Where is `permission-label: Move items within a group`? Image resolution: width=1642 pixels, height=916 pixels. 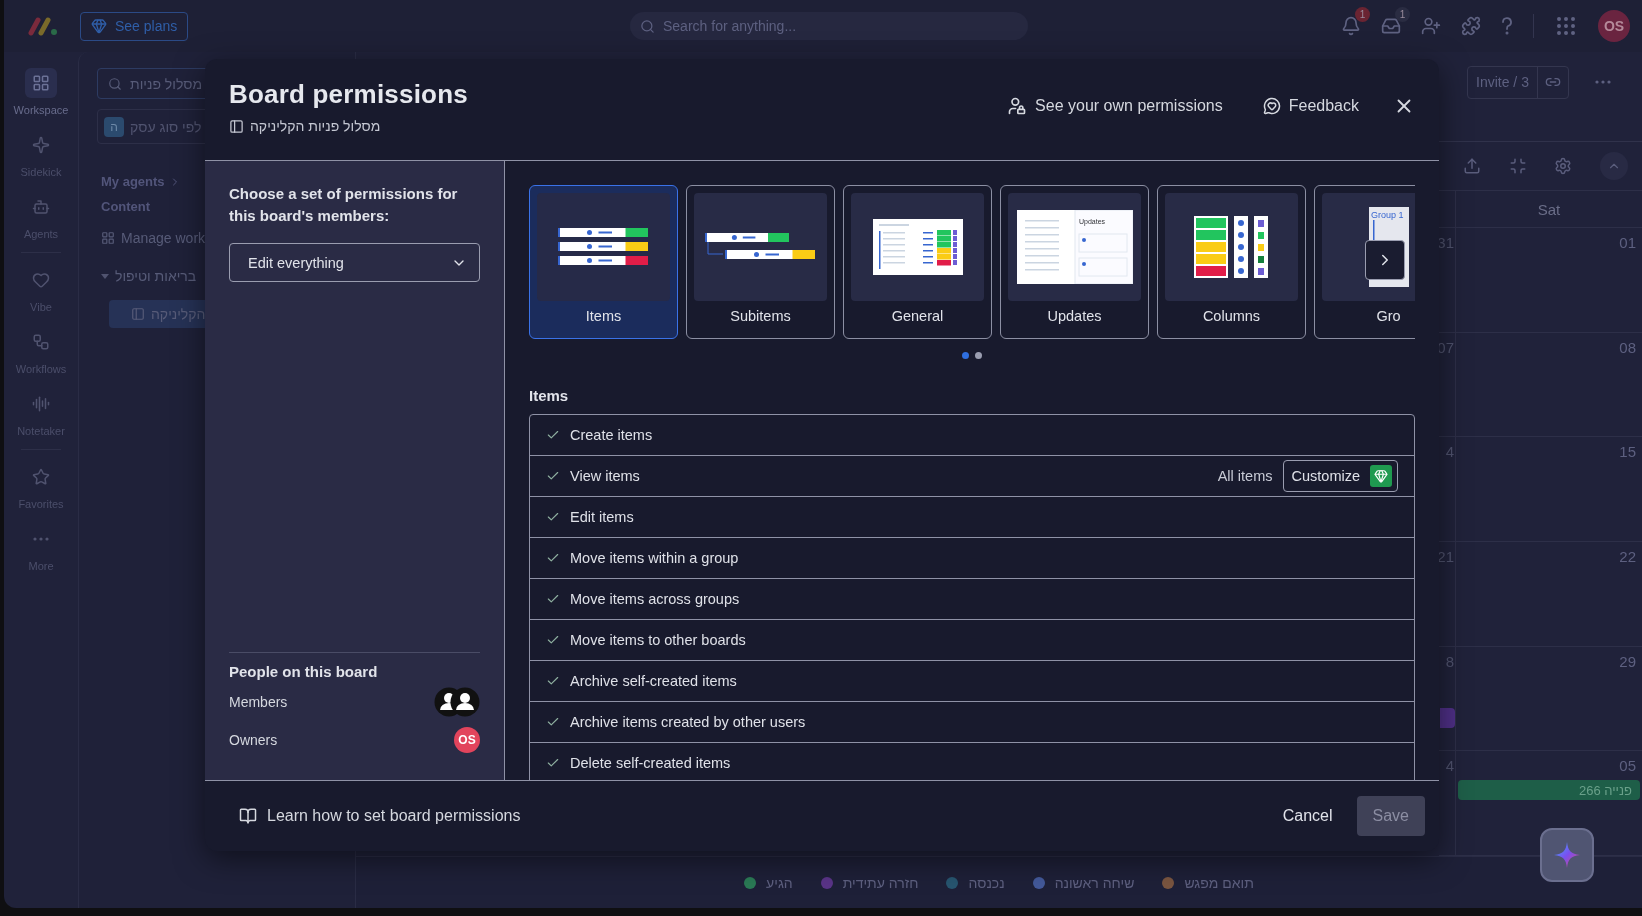 permission-label: Move items within a group is located at coordinates (655, 558).